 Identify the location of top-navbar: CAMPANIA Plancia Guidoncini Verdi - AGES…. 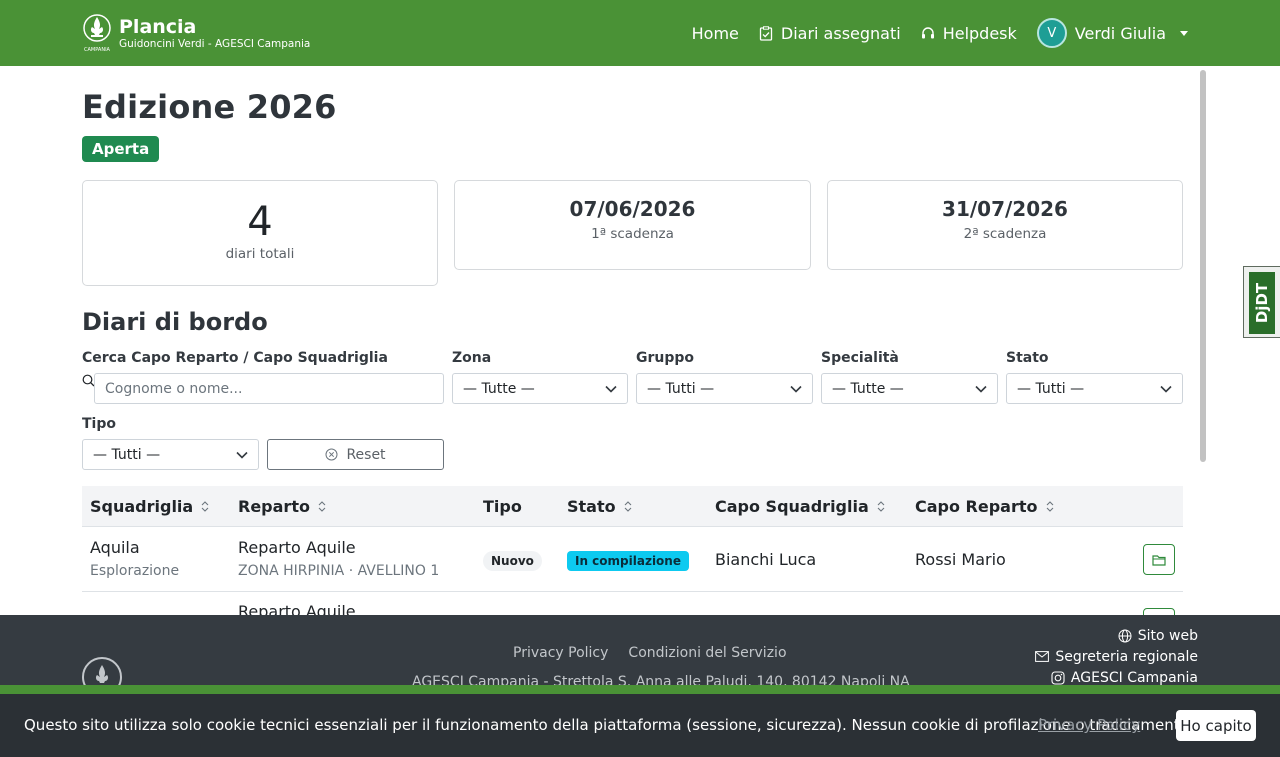
(640, 33).